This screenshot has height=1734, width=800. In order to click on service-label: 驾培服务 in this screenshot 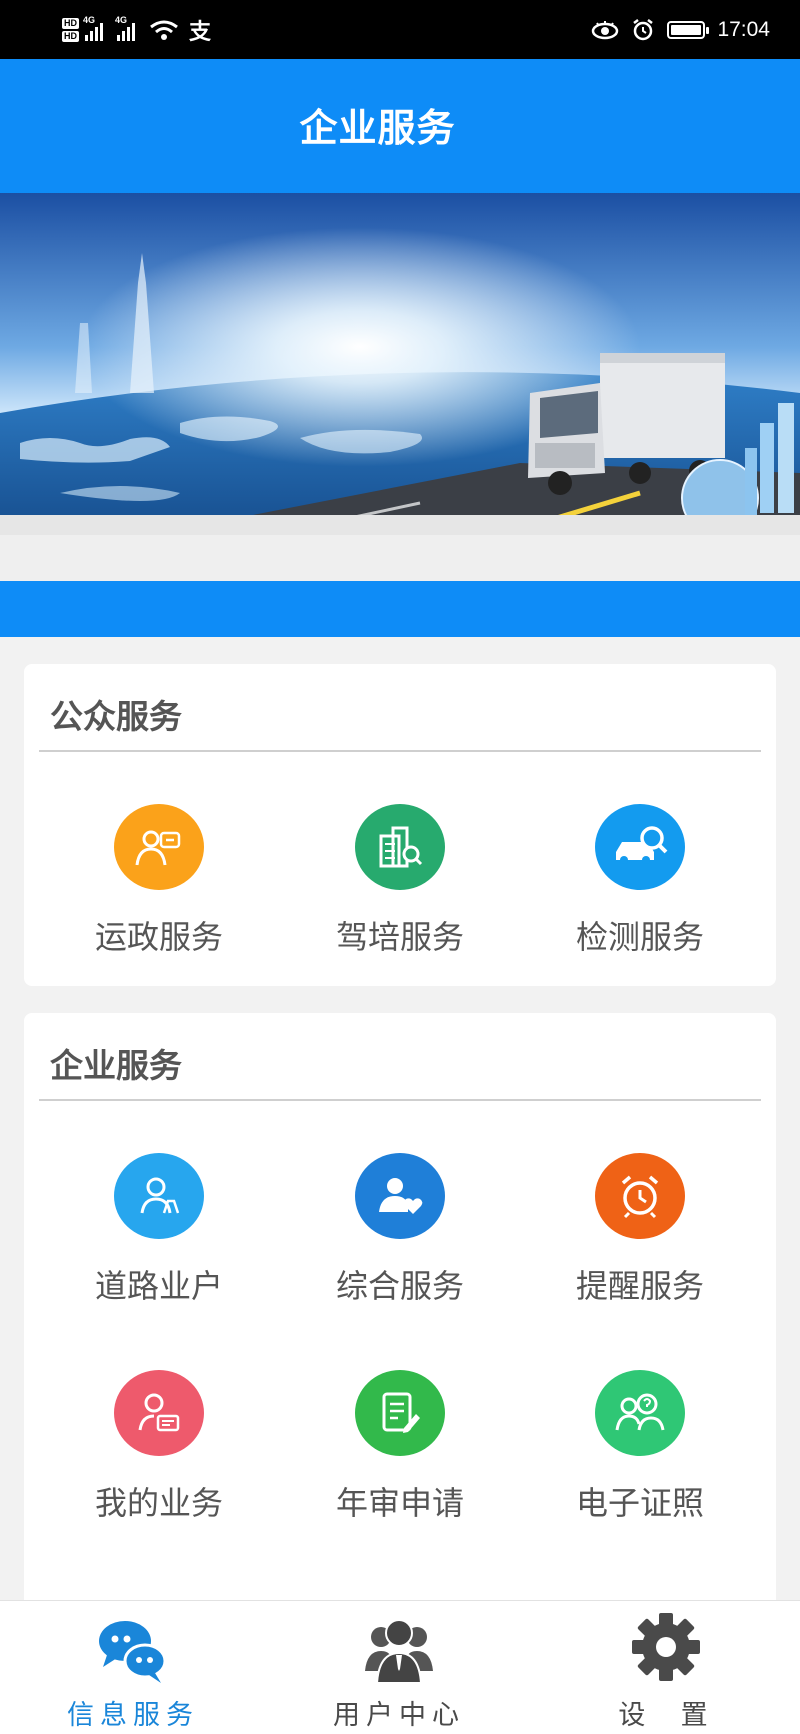, I will do `click(399, 937)`.